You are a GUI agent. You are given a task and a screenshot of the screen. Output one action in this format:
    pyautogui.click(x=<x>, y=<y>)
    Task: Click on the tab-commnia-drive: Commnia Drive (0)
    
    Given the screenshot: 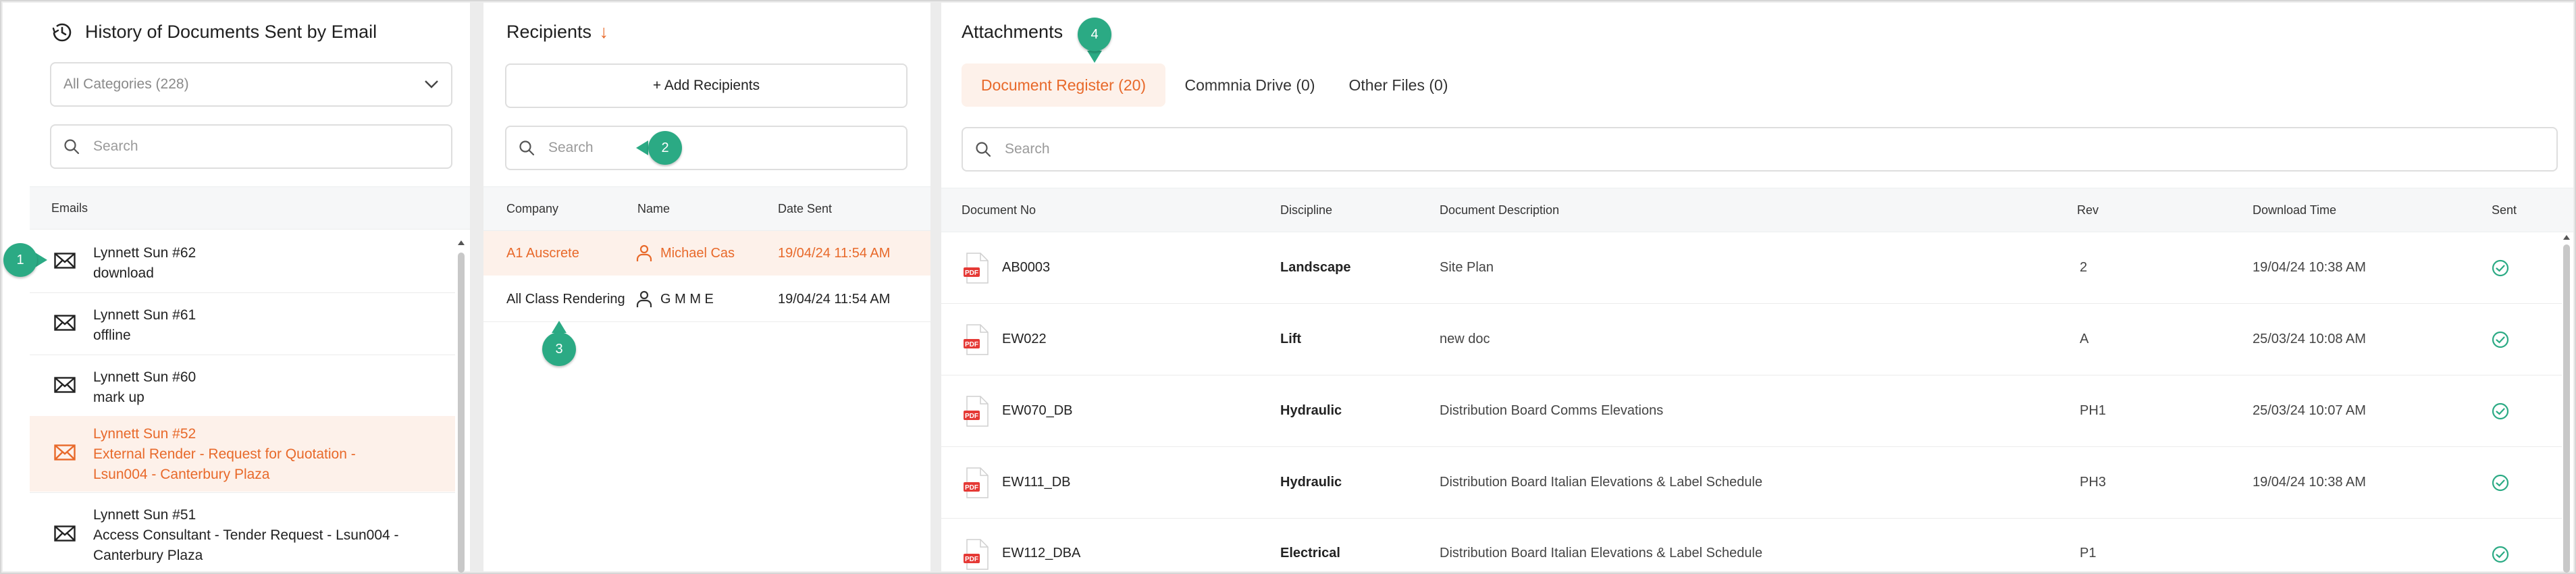 What is the action you would take?
    pyautogui.click(x=1250, y=85)
    